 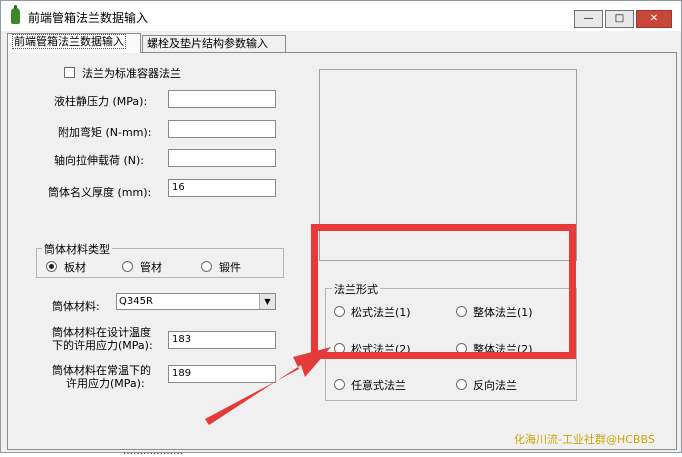 I want to click on material-type-group-title: 筒体材料类型, so click(x=77, y=249).